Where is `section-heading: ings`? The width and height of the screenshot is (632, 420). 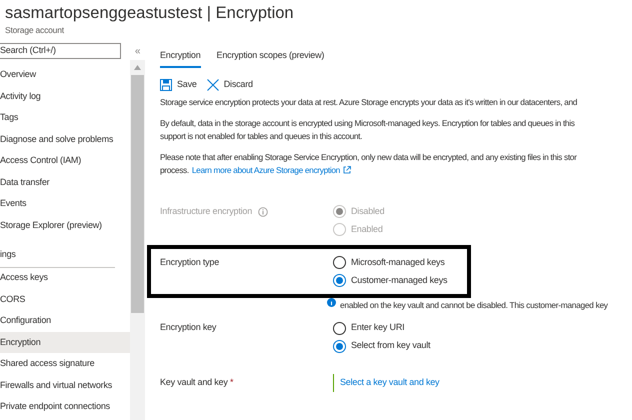 section-heading: ings is located at coordinates (8, 254).